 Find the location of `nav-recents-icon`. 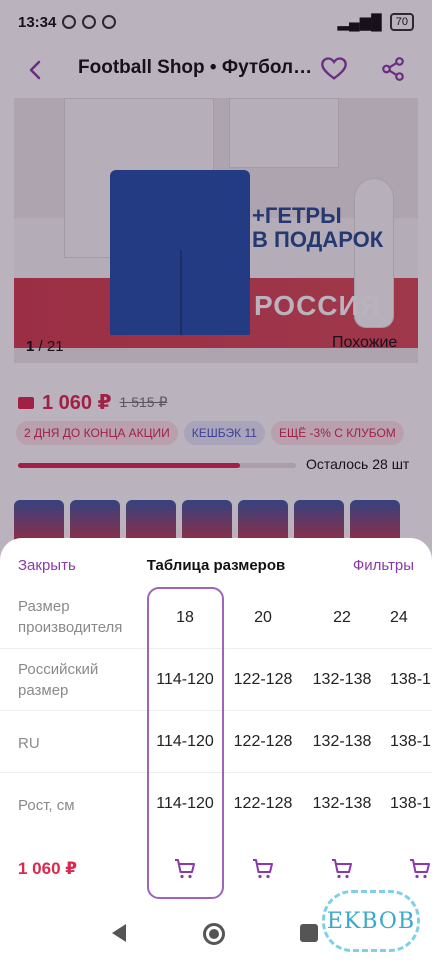

nav-recents-icon is located at coordinates (309, 933).